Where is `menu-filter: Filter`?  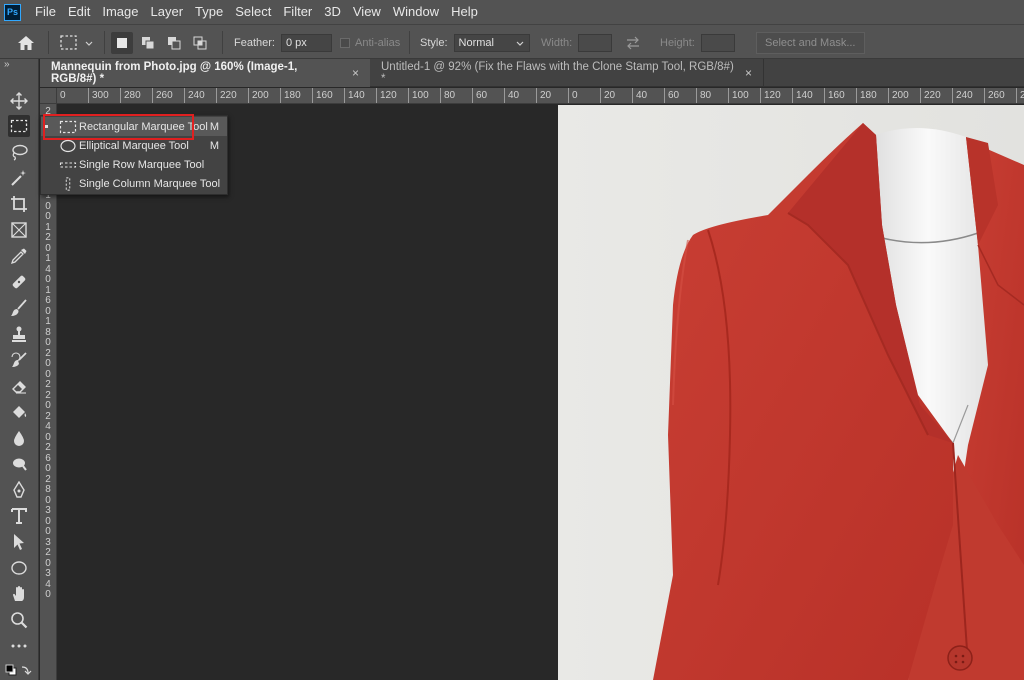 menu-filter: Filter is located at coordinates (297, 12).